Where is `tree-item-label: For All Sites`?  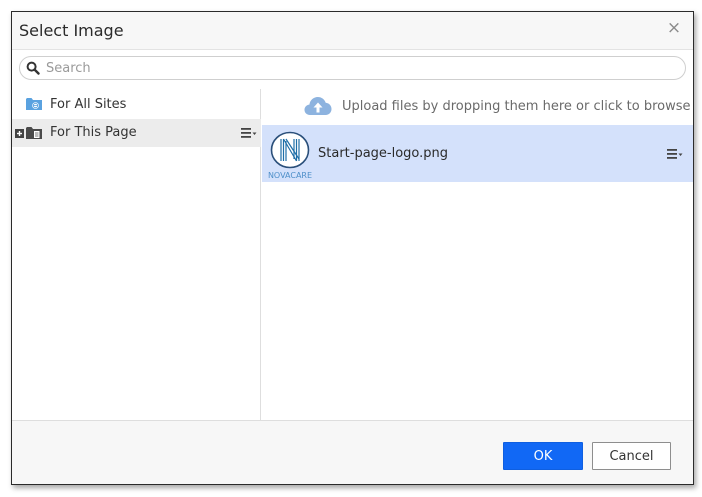
tree-item-label: For All Sites is located at coordinates (88, 104).